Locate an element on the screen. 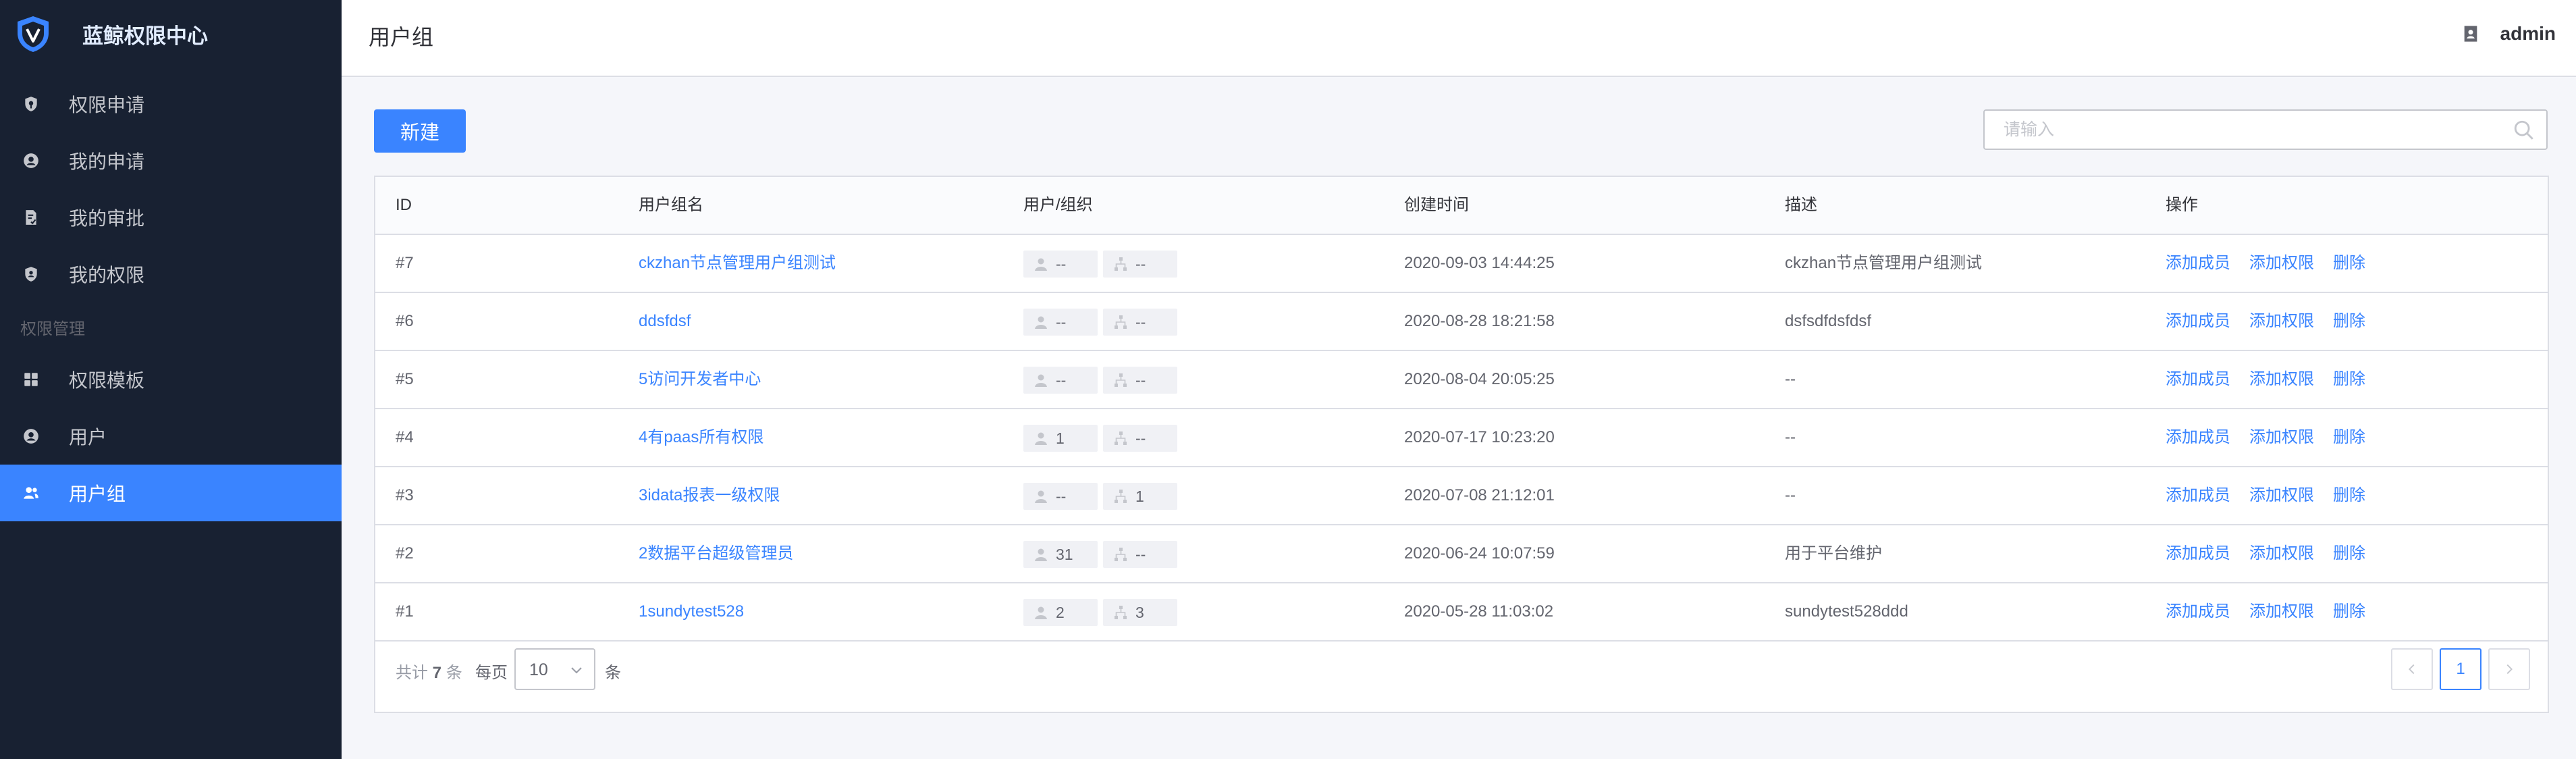  description: -- is located at coordinates (1790, 495).